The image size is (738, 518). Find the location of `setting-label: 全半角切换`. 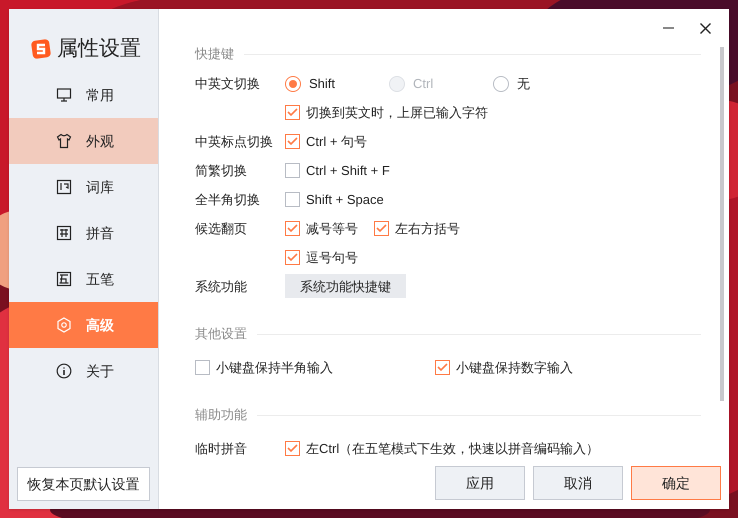

setting-label: 全半角切换 is located at coordinates (227, 199).